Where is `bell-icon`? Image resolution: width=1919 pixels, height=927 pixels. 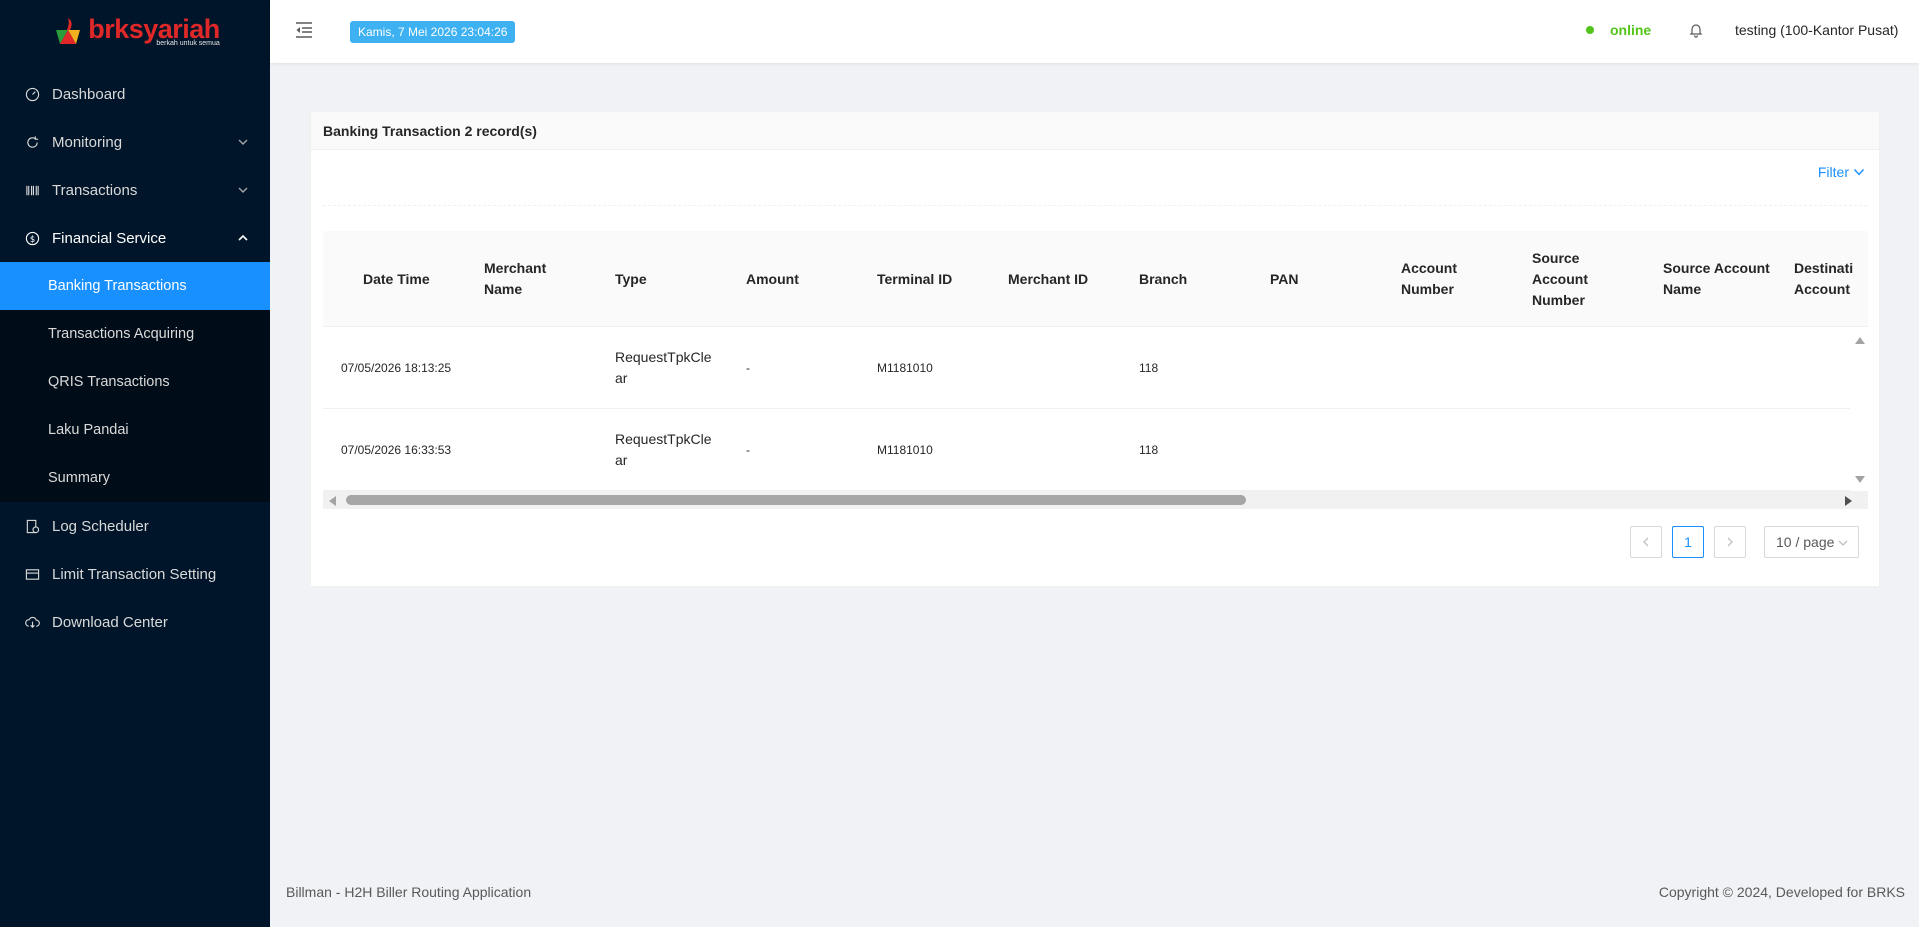 bell-icon is located at coordinates (1696, 30).